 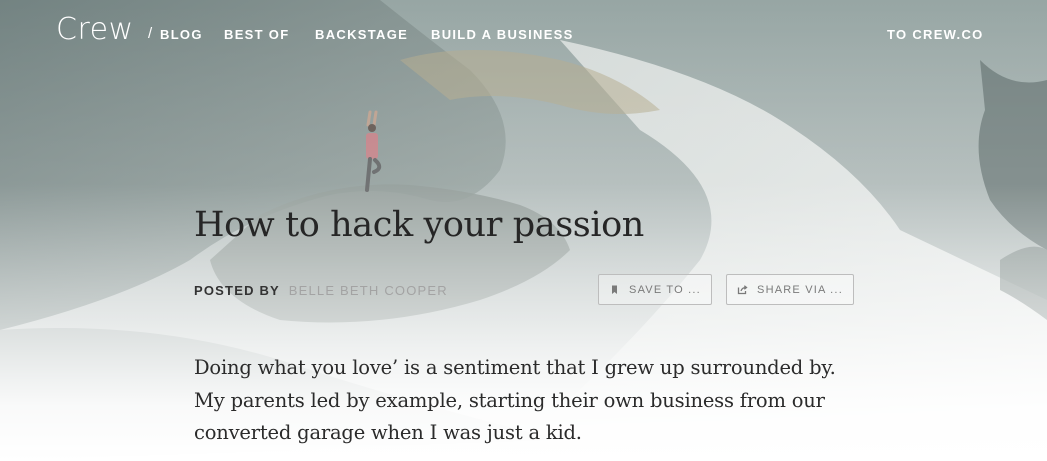 What do you see at coordinates (742, 289) in the screenshot?
I see `share-icon` at bounding box center [742, 289].